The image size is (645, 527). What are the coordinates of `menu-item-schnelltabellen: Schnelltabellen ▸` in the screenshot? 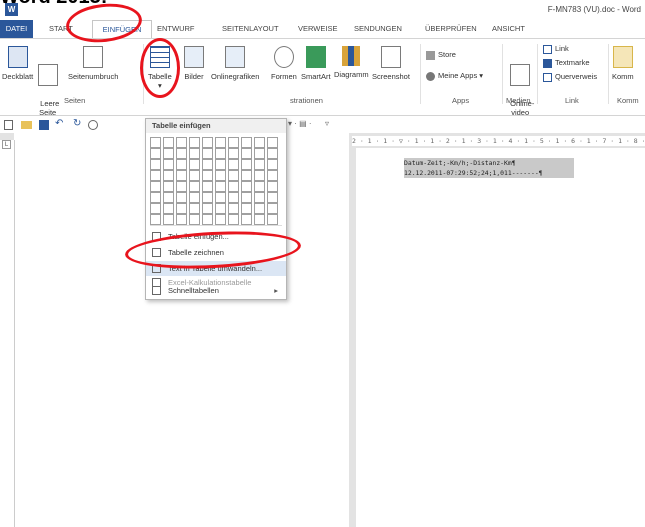 It's located at (216, 290).